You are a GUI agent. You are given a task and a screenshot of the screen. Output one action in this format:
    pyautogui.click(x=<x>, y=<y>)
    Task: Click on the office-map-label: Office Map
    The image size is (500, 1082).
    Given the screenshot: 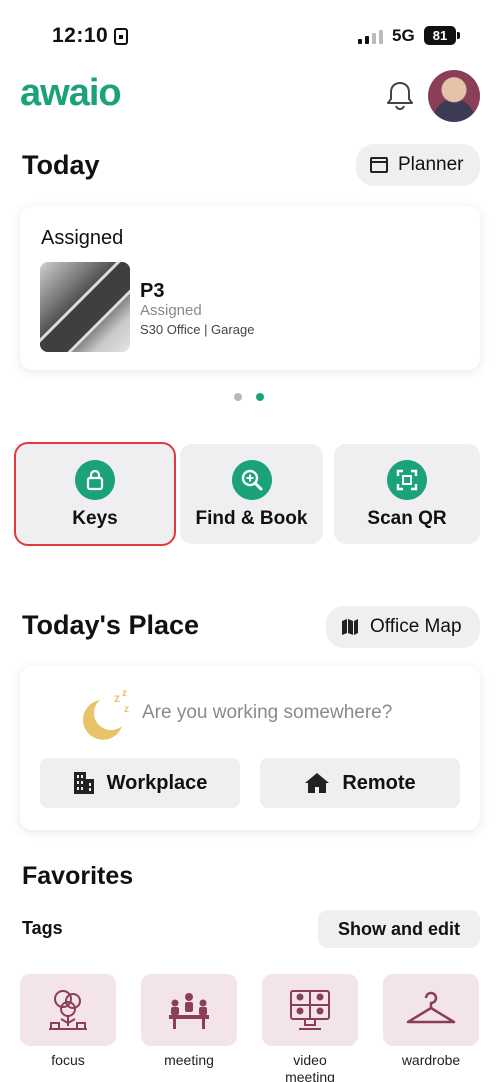 What is the action you would take?
    pyautogui.click(x=416, y=626)
    